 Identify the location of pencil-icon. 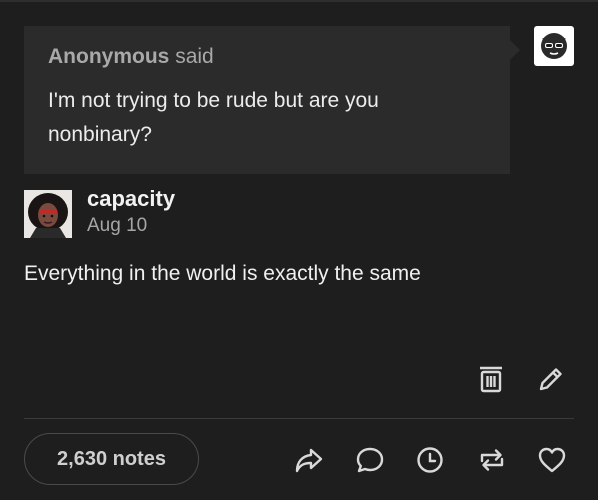
(551, 379).